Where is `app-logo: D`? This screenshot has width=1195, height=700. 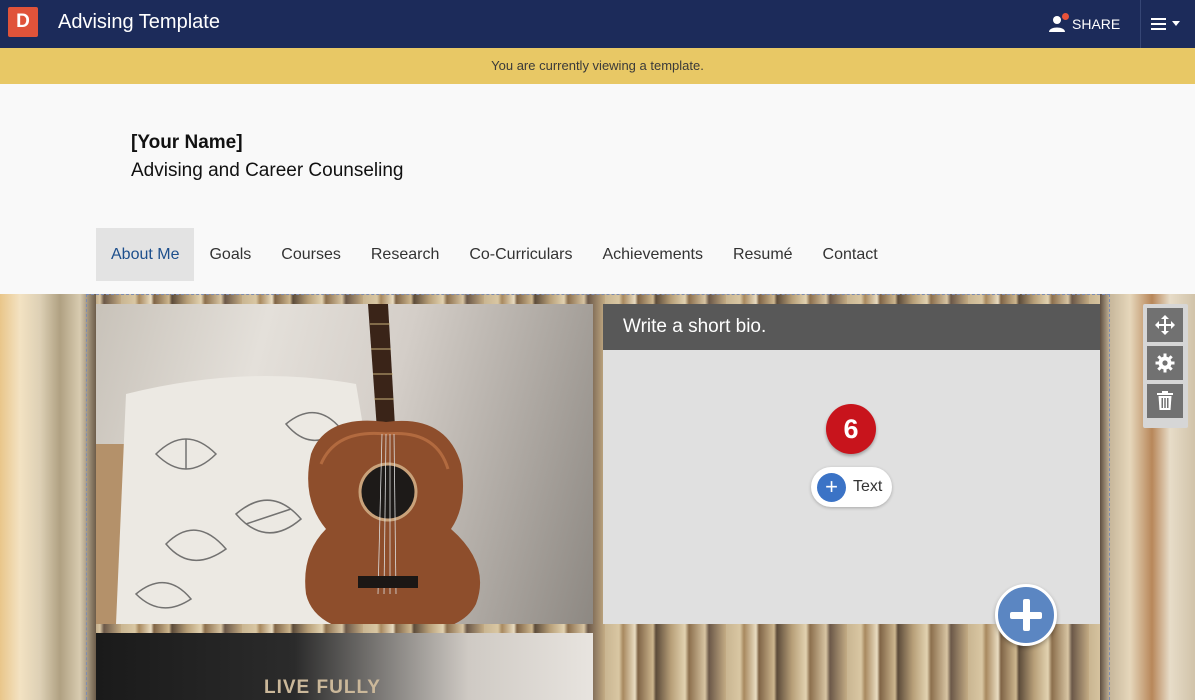
app-logo: D is located at coordinates (23, 22).